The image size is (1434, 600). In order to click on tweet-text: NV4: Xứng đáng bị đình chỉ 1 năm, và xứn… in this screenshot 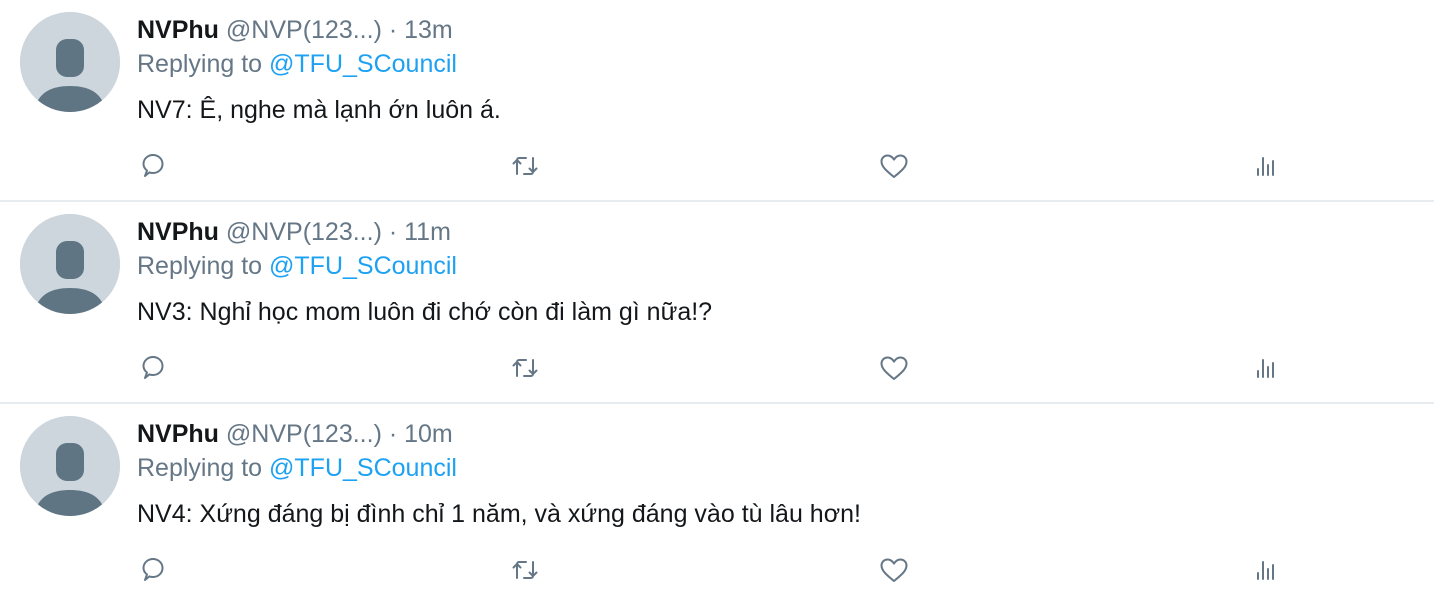, I will do `click(499, 514)`.